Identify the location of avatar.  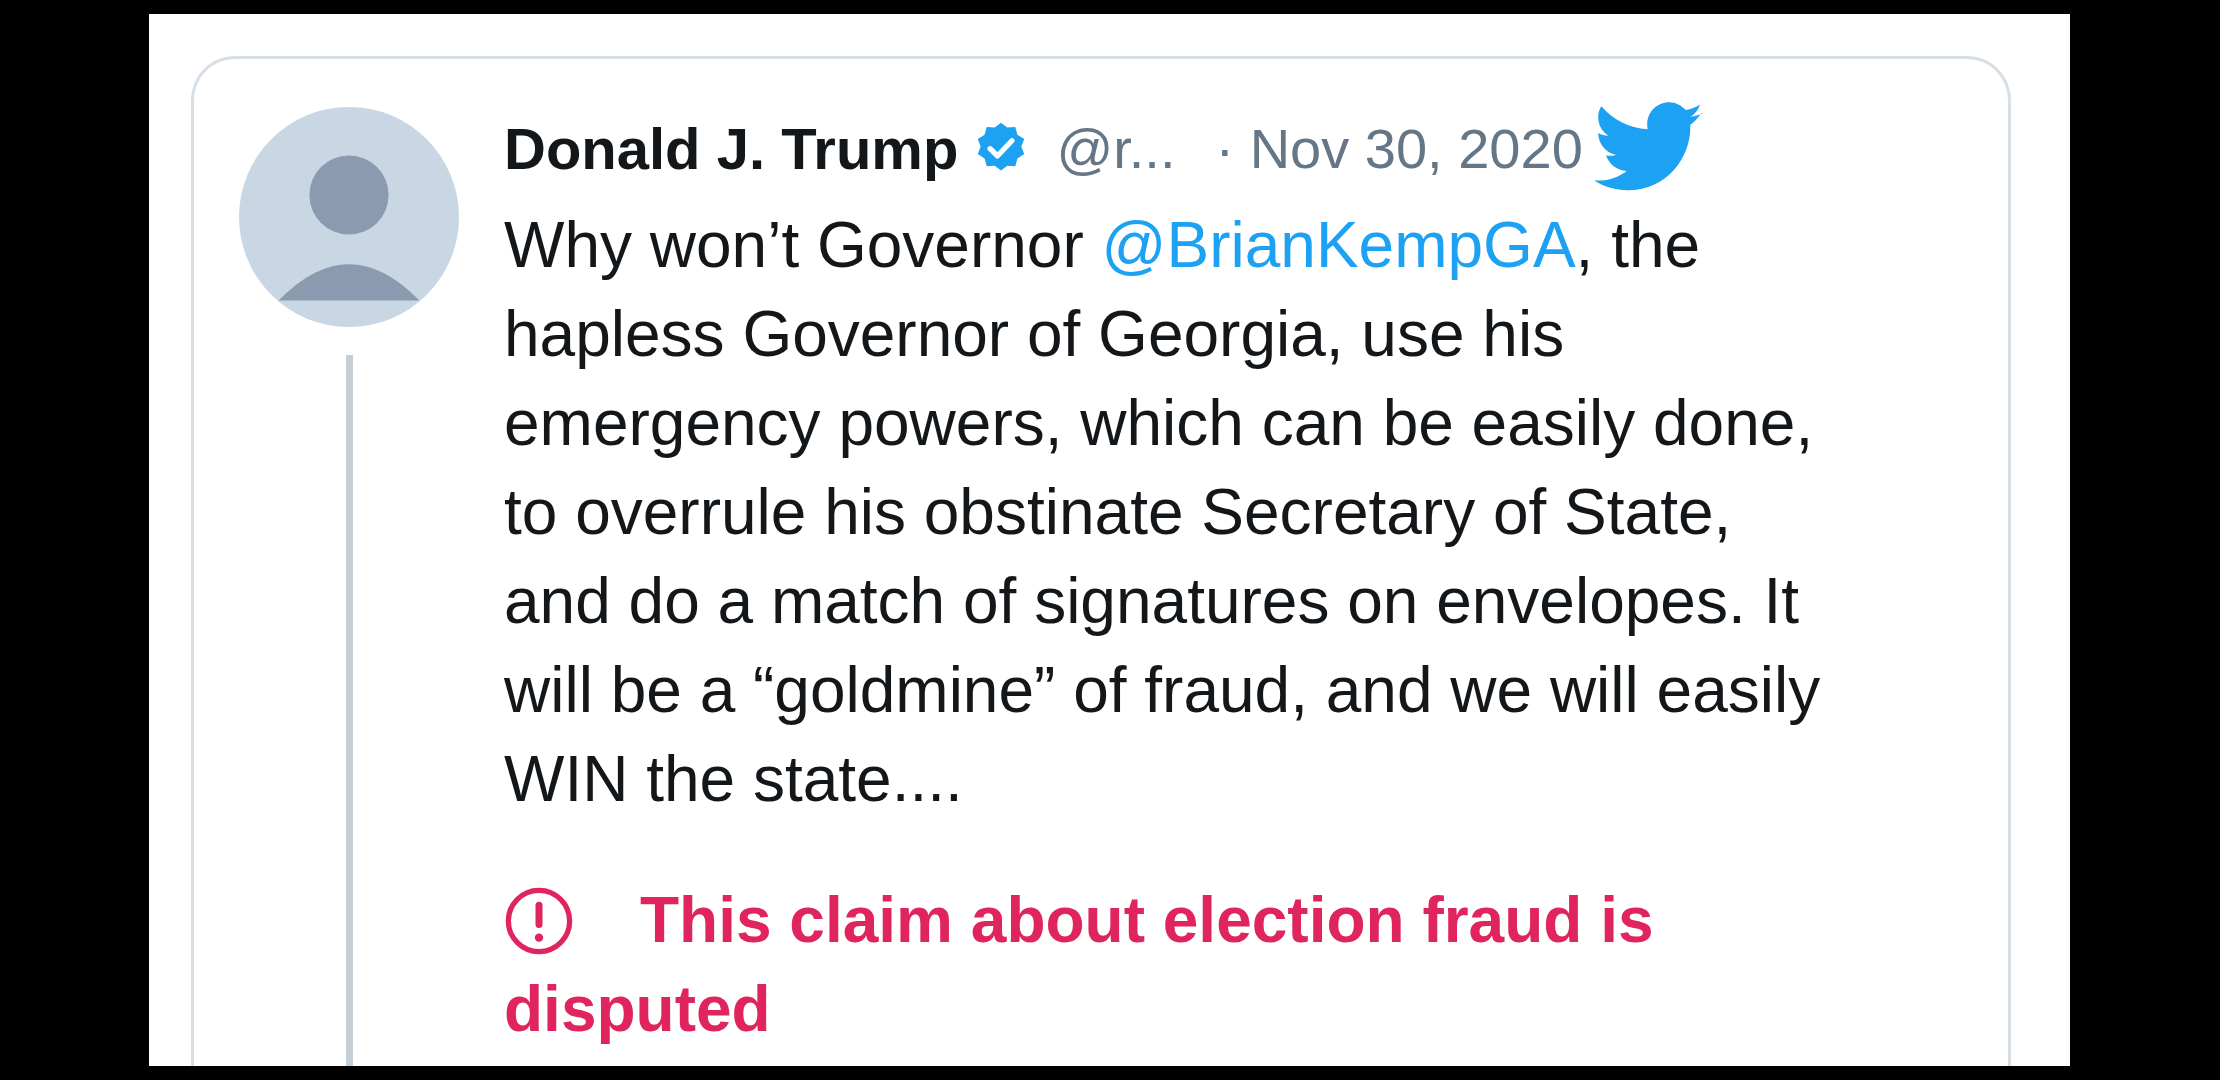
(349, 217).